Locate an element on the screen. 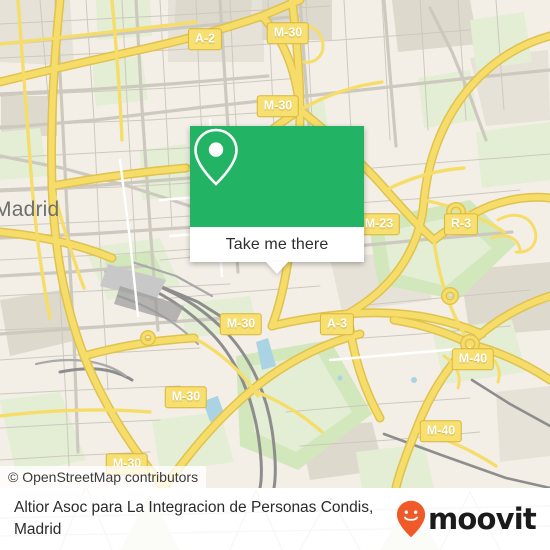 This screenshot has height=550, width=550. road-shield: M-23 is located at coordinates (379, 224).